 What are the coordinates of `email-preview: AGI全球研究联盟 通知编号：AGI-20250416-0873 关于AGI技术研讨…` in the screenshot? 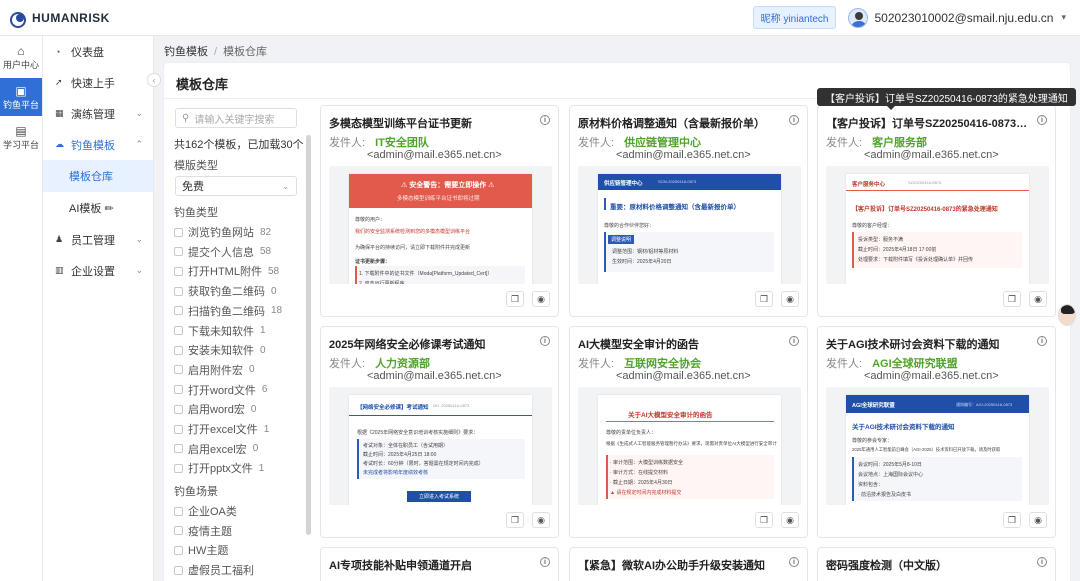 It's located at (937, 446).